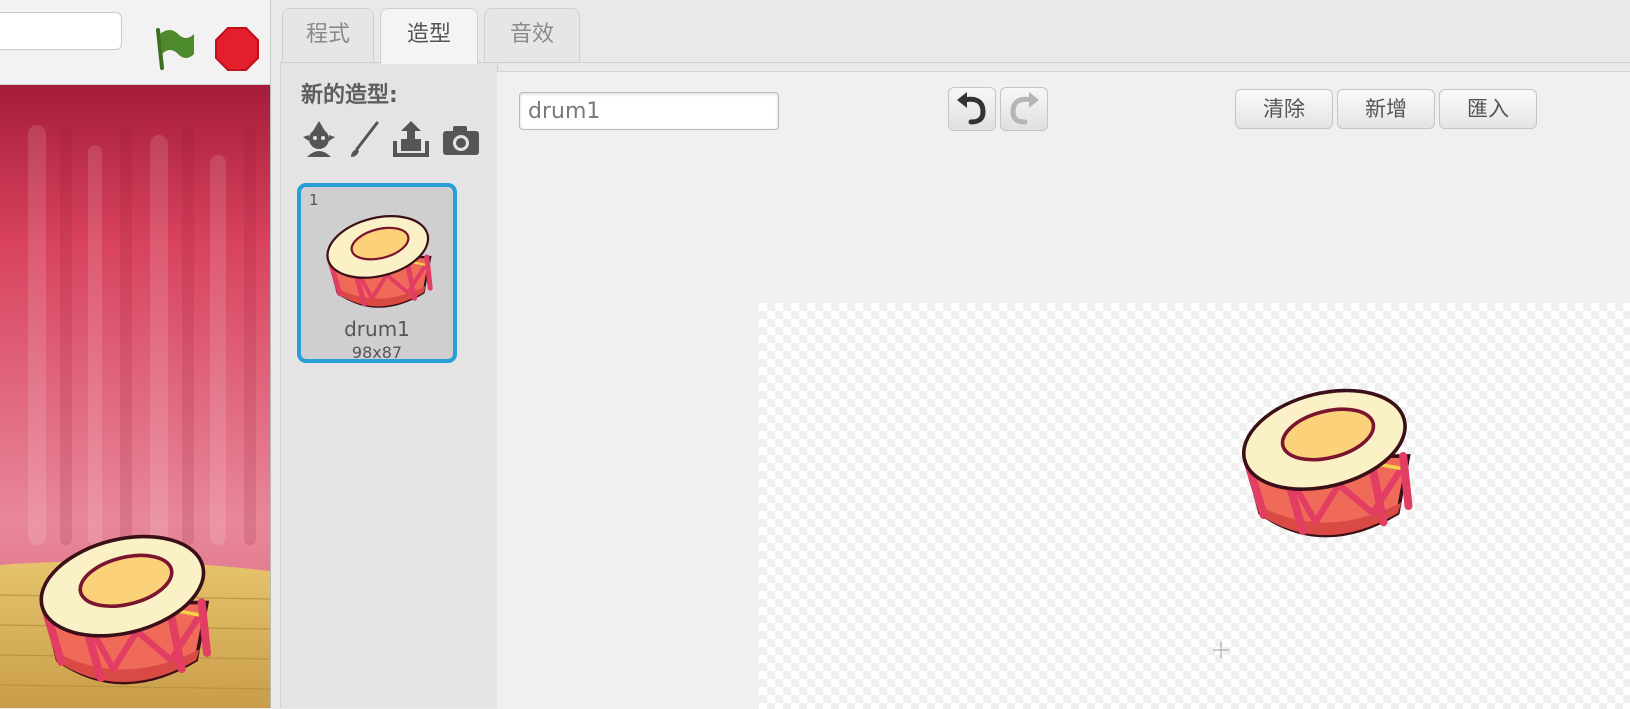  Describe the element at coordinates (461, 139) in the screenshot. I see `camera-icon` at that location.